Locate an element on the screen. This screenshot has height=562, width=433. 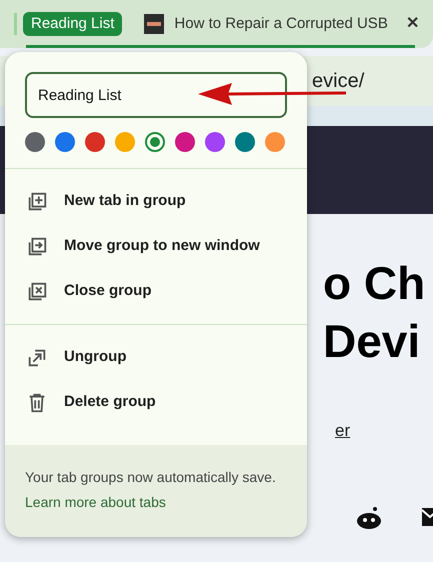
move-window-icon is located at coordinates (37, 247).